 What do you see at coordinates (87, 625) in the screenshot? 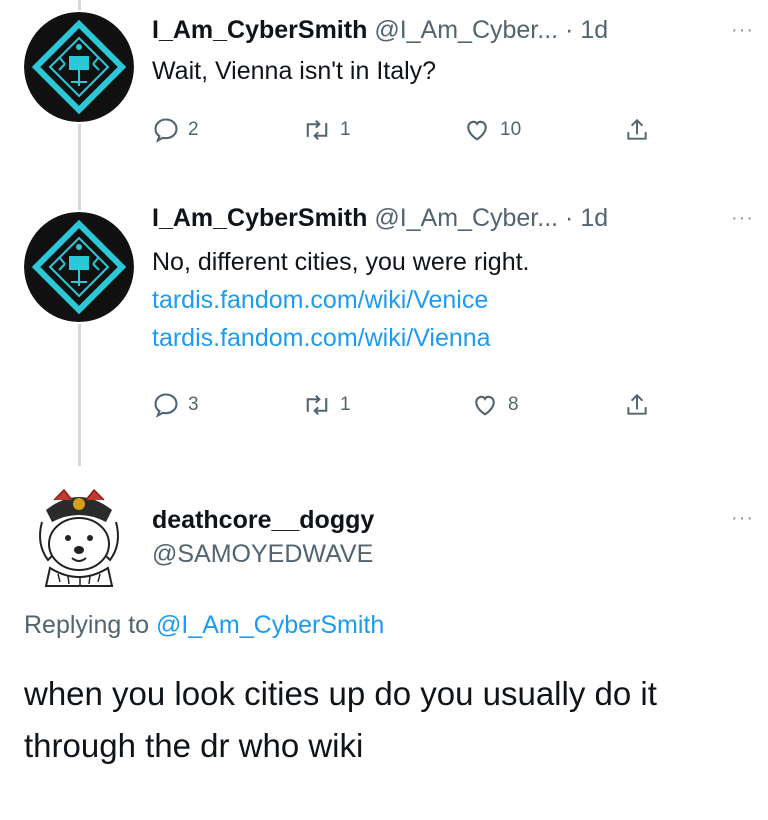
I see `replying-to-label: Replying to` at bounding box center [87, 625].